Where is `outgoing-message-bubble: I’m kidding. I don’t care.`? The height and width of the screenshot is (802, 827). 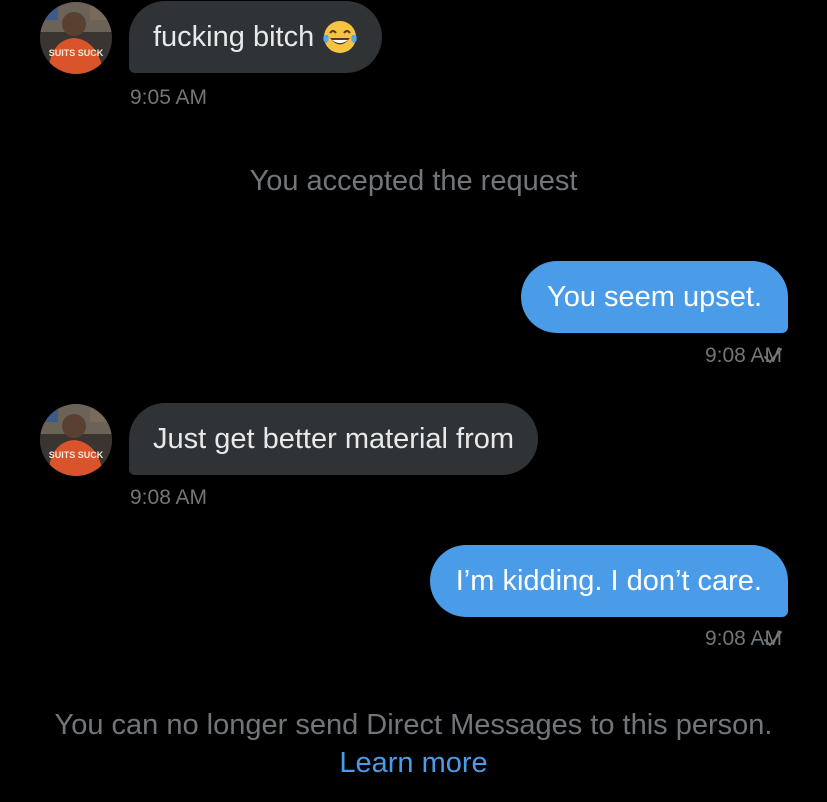 outgoing-message-bubble: I’m kidding. I don’t care. is located at coordinates (608, 581).